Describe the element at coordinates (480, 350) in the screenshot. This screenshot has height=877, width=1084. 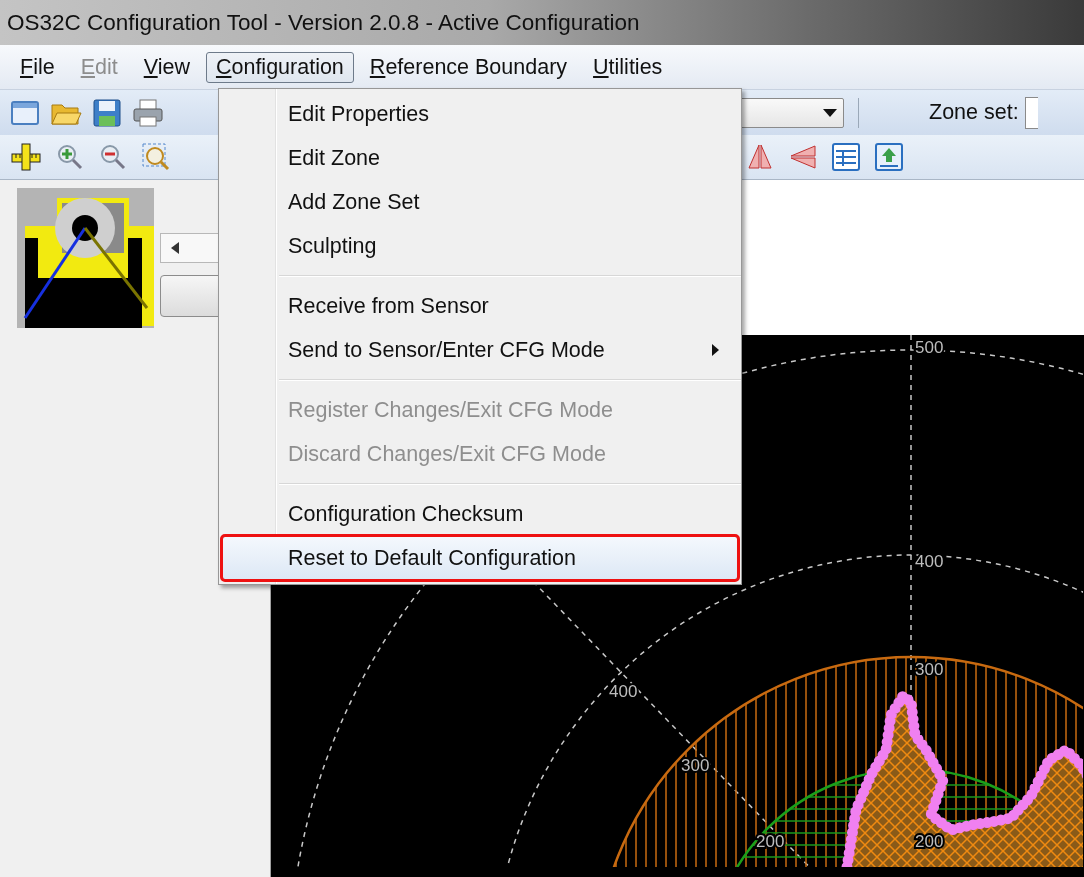
I see `menu-item: Send to Sensor/Enter CFG Mode` at that location.